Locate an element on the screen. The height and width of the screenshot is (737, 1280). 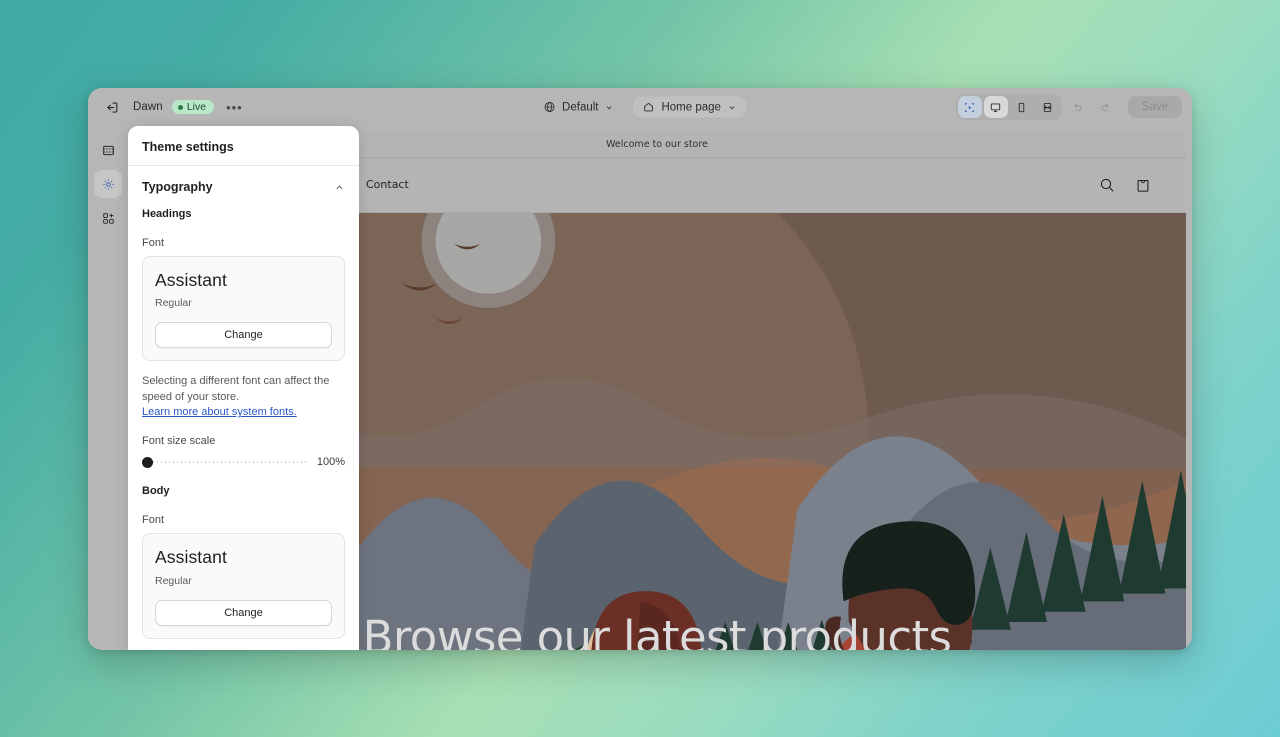
editor-topbar: Dawn Live ••• Default Home page Save is located at coordinates (640, 107).